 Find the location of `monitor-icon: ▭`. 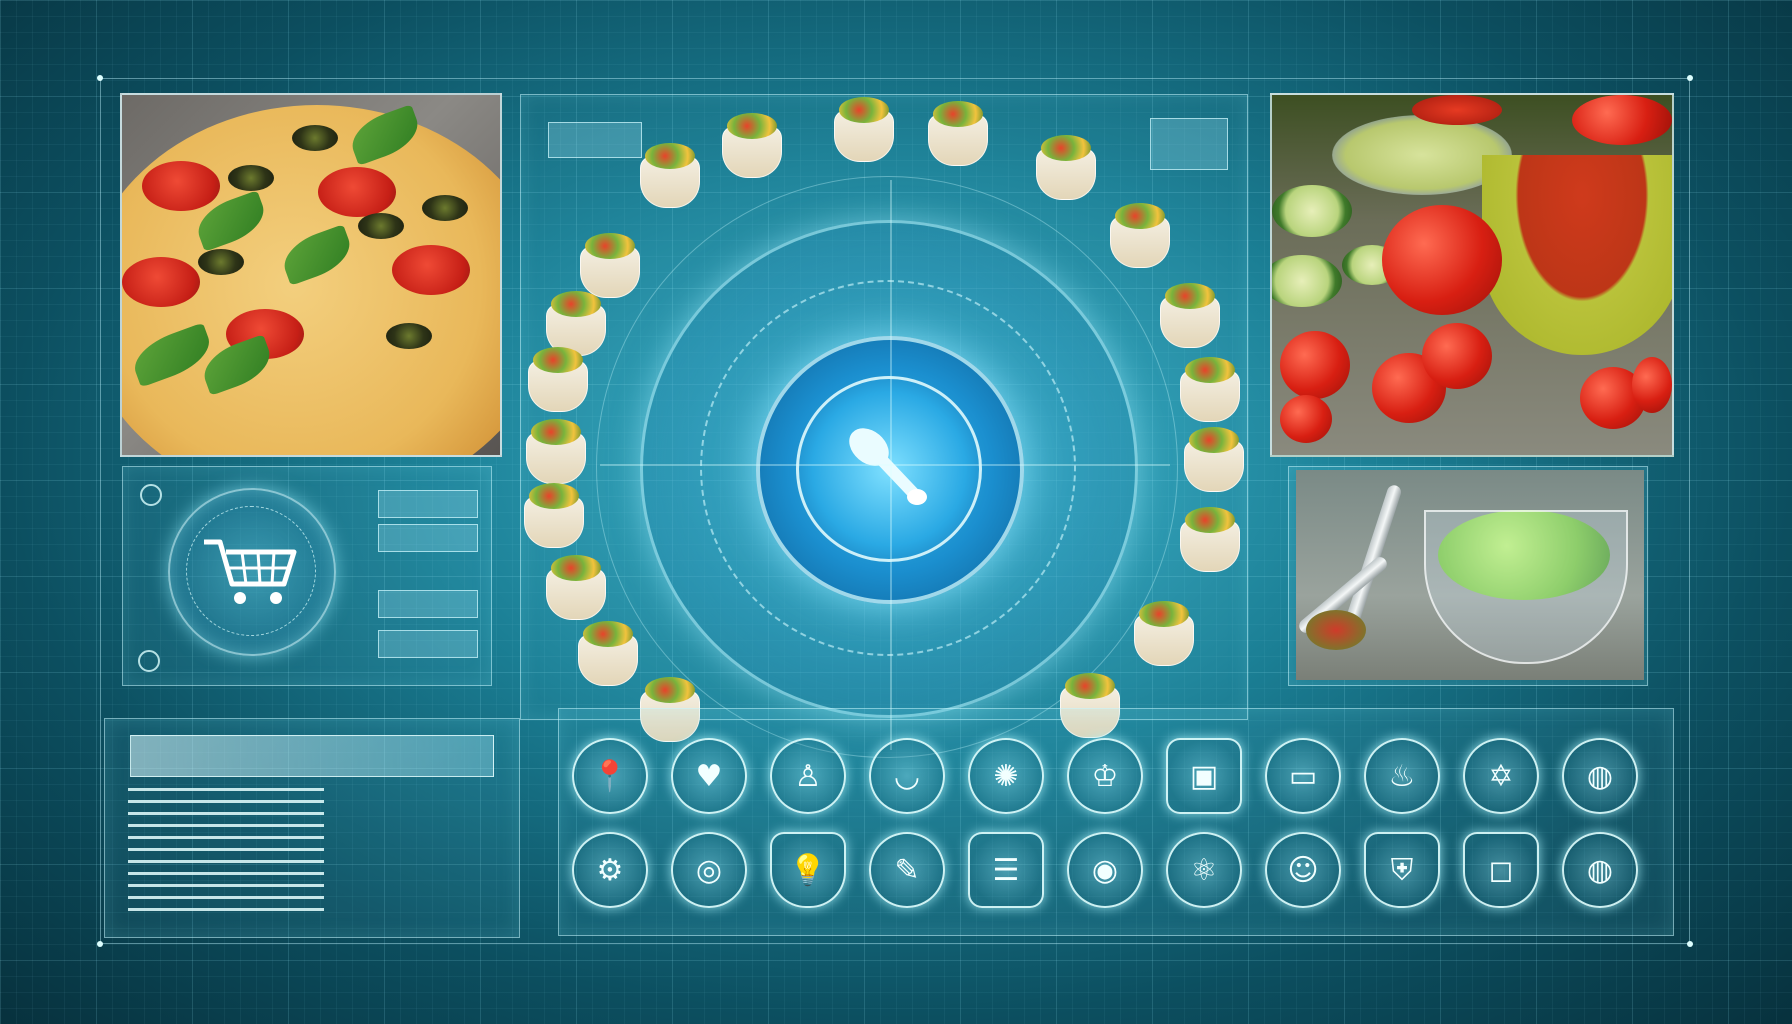

monitor-icon: ▭ is located at coordinates (1303, 776).